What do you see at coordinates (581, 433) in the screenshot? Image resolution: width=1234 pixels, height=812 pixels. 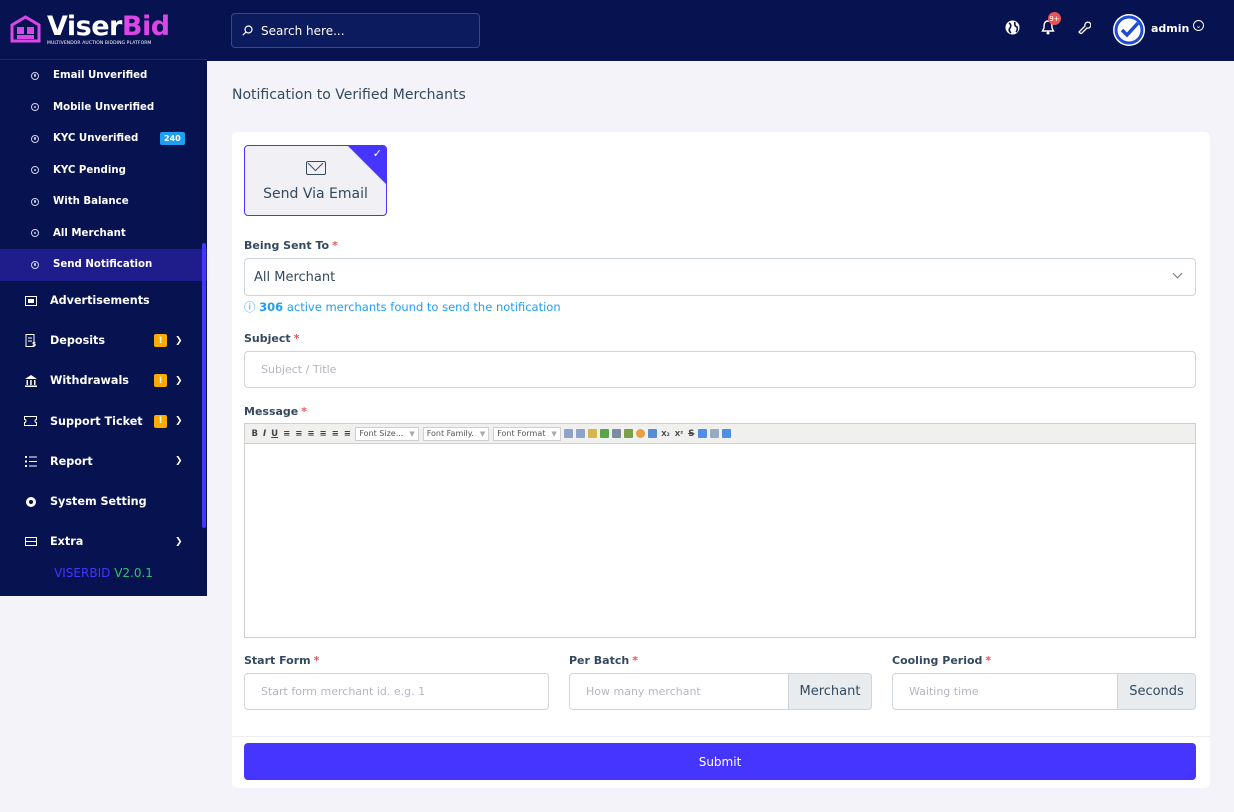 I see `outdent-icon` at bounding box center [581, 433].